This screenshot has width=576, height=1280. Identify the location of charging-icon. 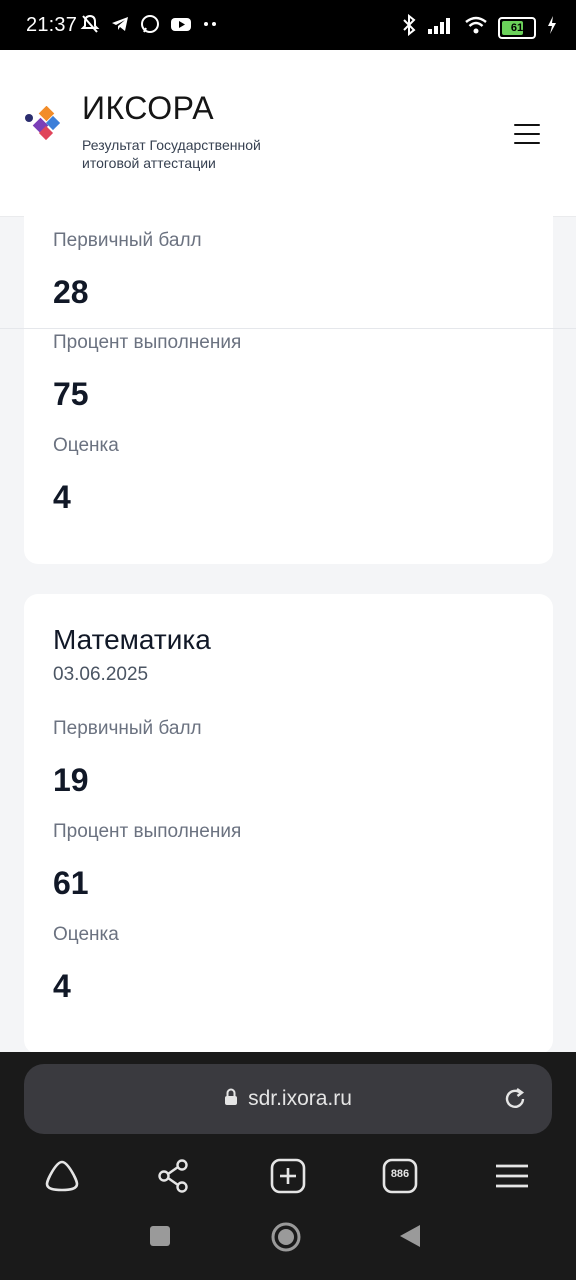
(552, 27).